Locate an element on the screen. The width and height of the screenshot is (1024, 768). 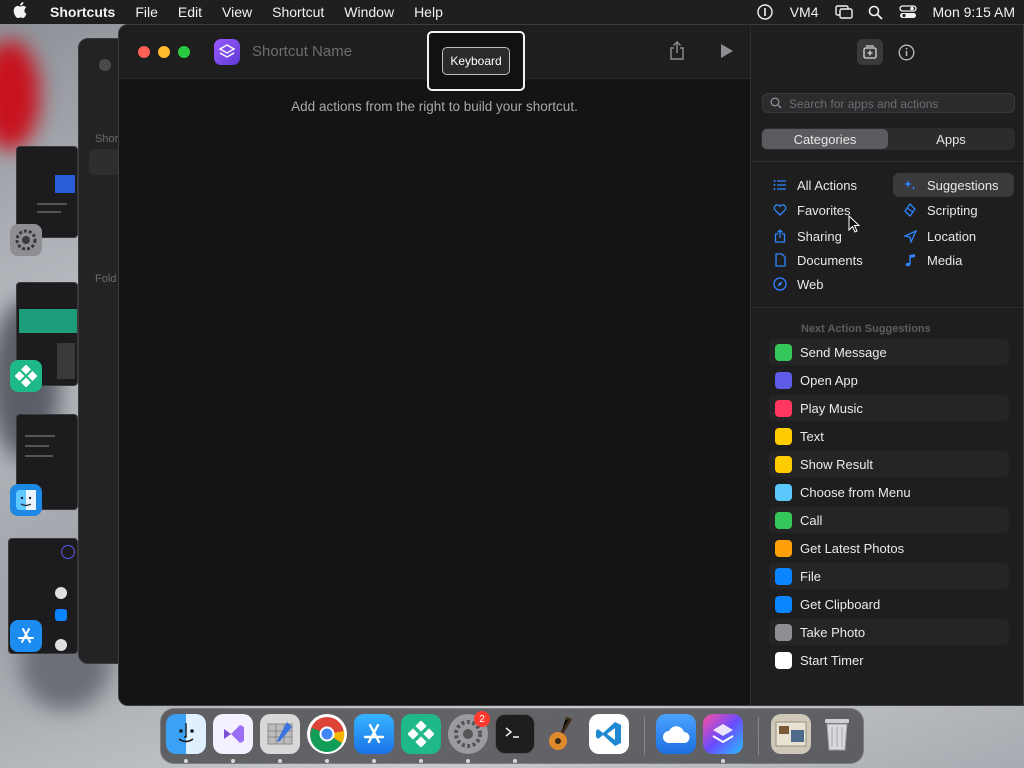
segment-categories: Categories is located at coordinates (825, 139).